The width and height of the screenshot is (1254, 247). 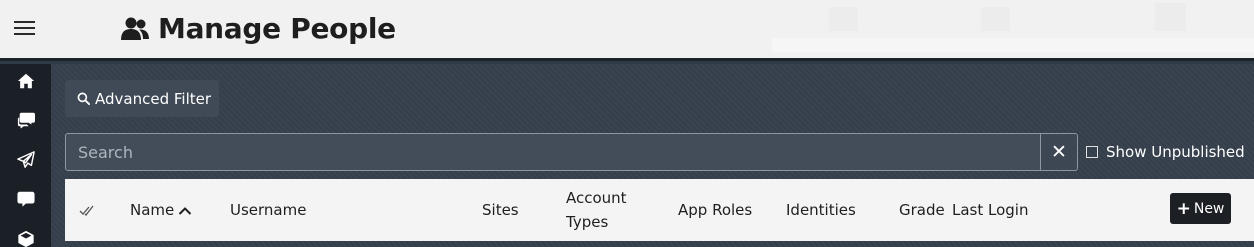 I want to click on column-header-grade: Grade, so click(x=922, y=210).